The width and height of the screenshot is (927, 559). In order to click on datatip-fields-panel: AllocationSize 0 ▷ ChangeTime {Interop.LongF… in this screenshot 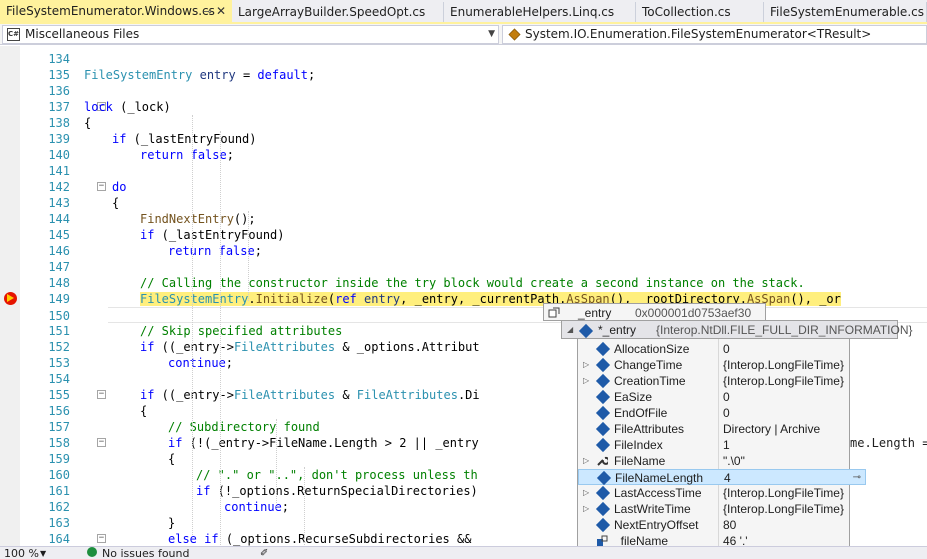, I will do `click(721, 443)`.